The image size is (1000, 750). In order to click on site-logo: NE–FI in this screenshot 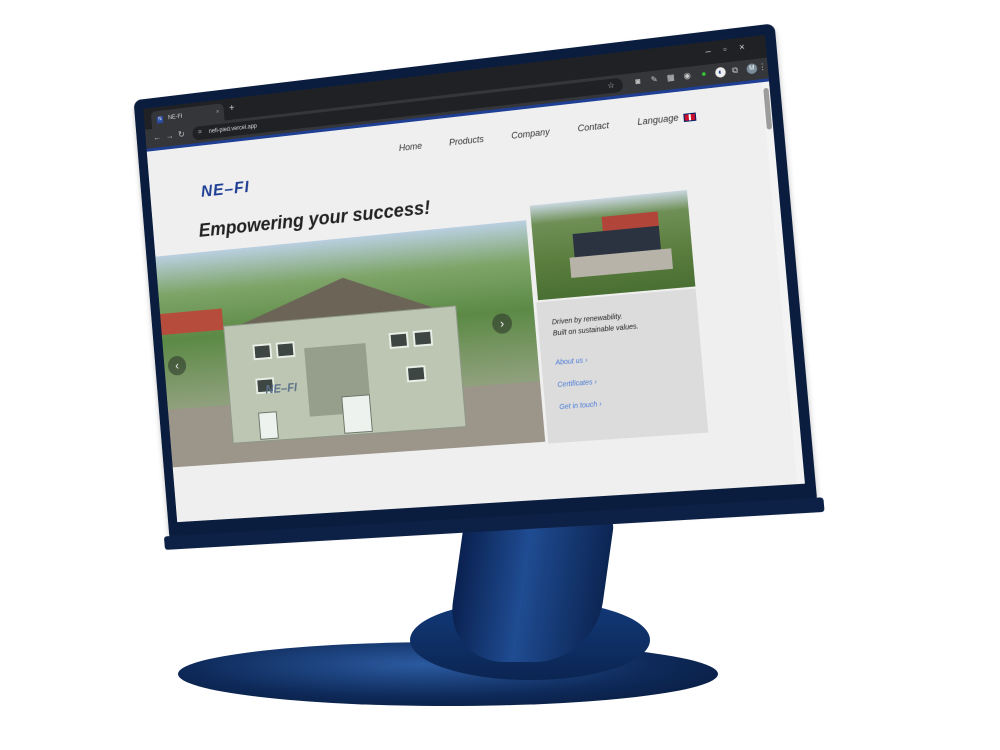, I will do `click(225, 189)`.